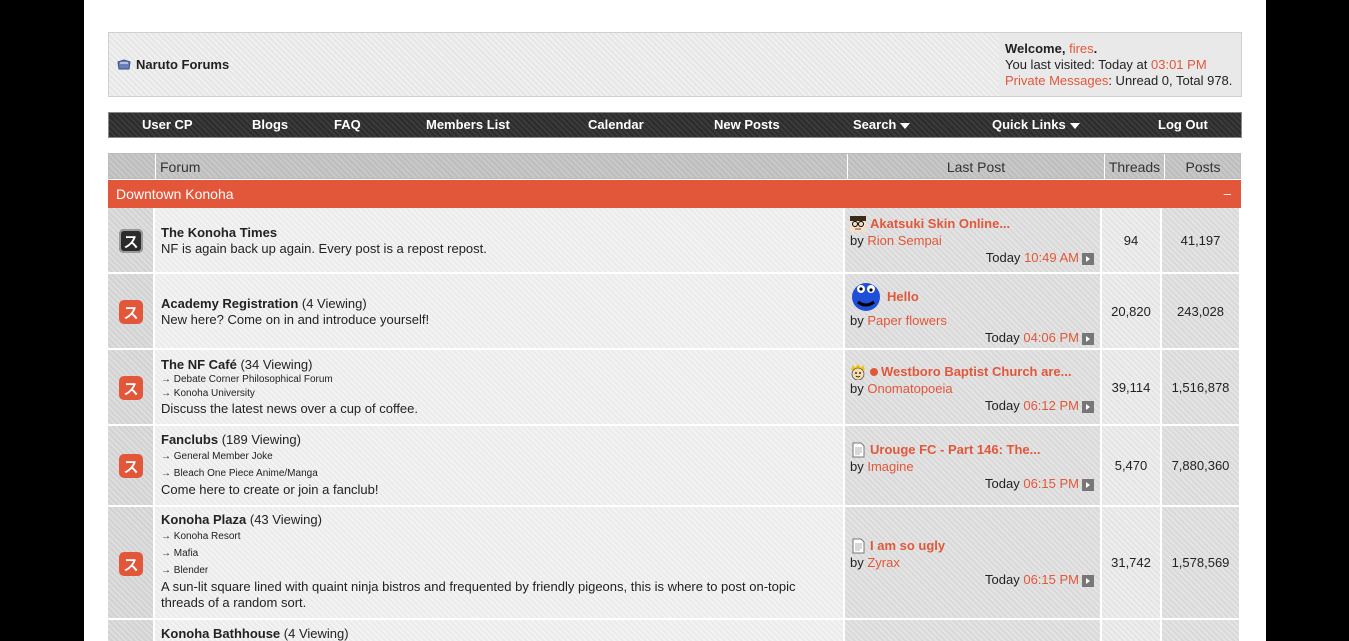  I want to click on threads-cell: 20,820, so click(1132, 312).